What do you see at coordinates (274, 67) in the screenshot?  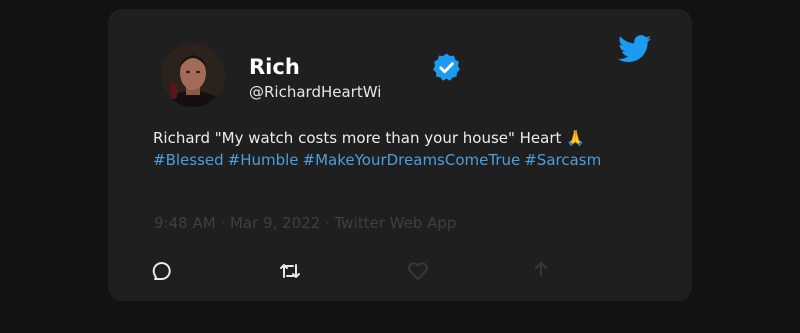 I see `display-name: Rich` at bounding box center [274, 67].